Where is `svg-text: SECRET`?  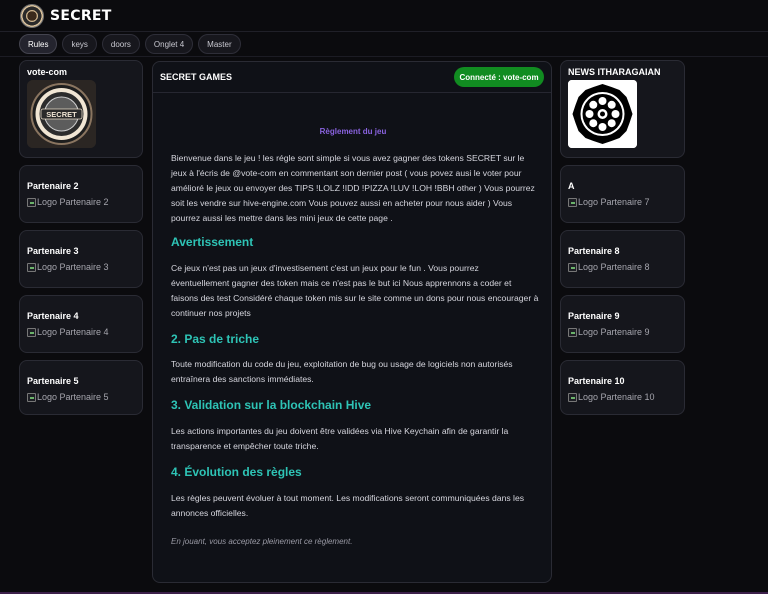 svg-text: SECRET is located at coordinates (61, 114).